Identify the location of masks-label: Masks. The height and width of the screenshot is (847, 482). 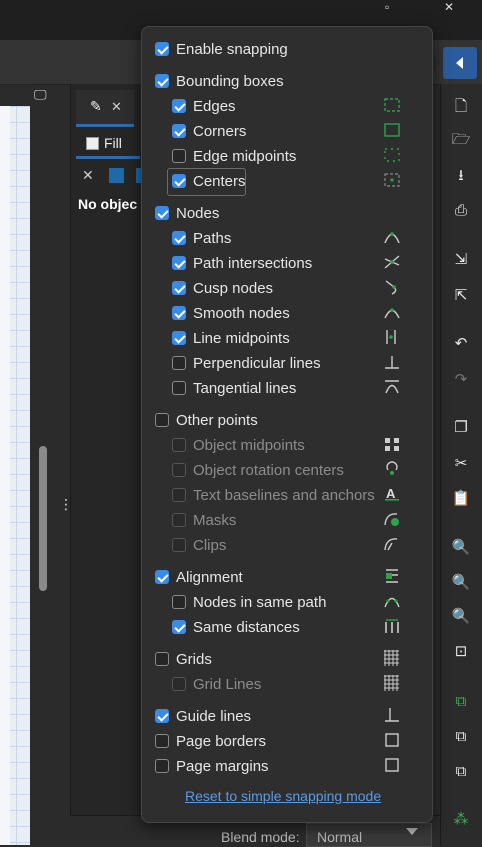
(215, 520).